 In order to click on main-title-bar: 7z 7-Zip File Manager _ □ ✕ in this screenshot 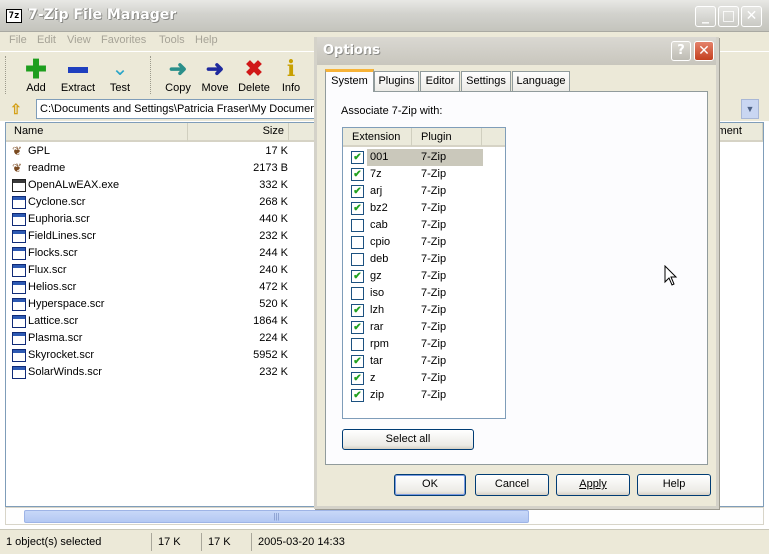, I will do `click(384, 16)`.